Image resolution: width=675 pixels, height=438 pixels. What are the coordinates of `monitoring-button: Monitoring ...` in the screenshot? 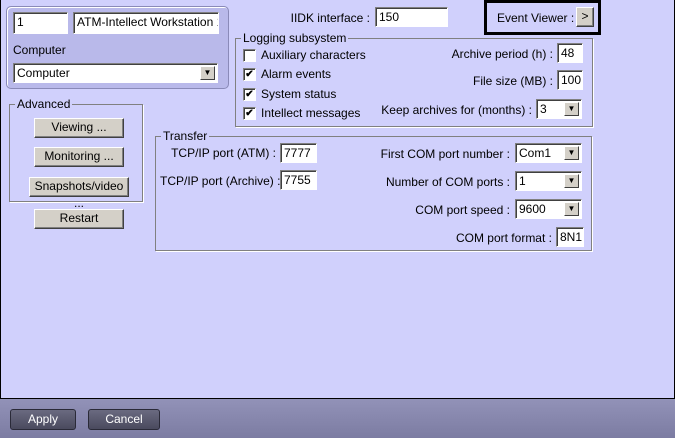 It's located at (79, 157).